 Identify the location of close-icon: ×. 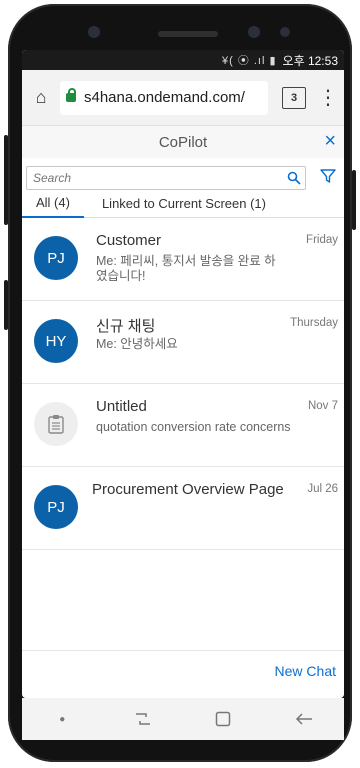
(330, 141).